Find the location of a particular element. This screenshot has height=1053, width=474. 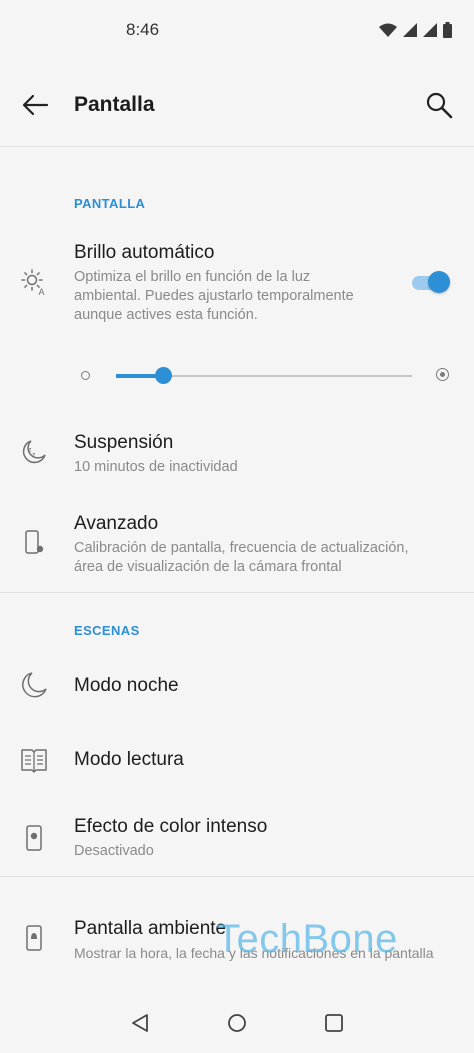

brightness-slider is located at coordinates (266, 376).